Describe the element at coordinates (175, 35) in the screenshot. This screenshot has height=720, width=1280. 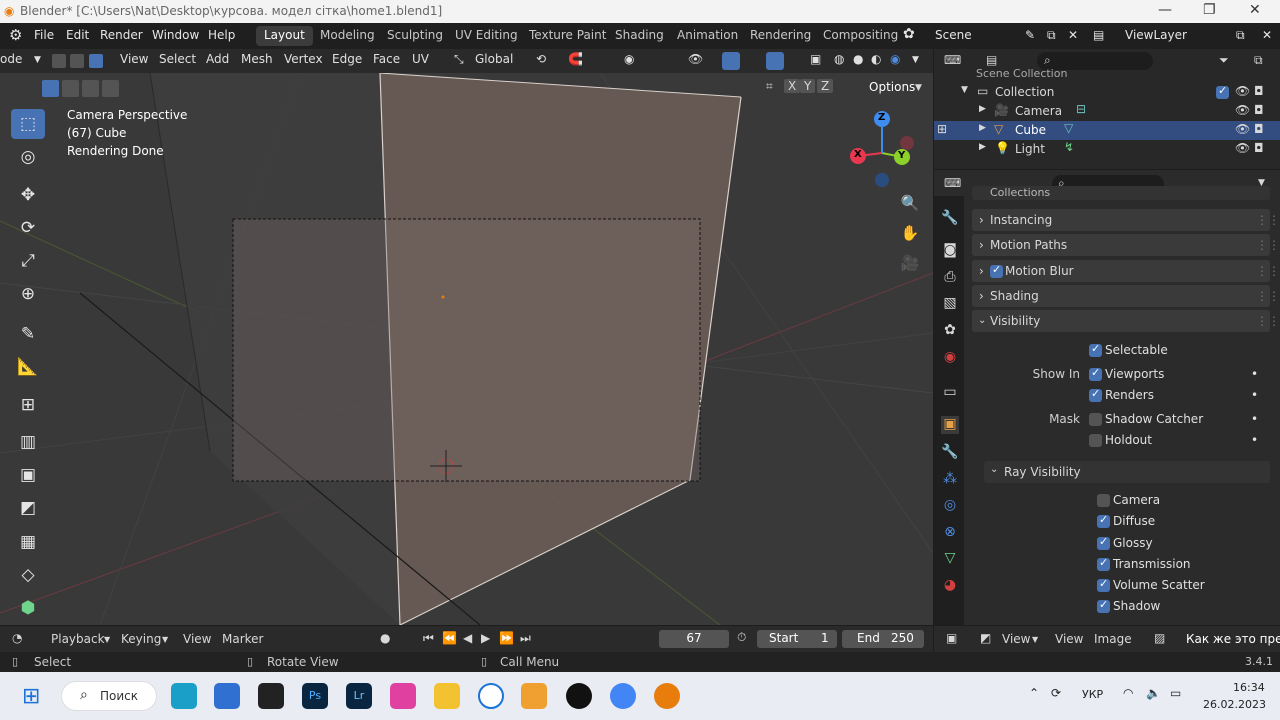
I see `menu-window: Window` at that location.